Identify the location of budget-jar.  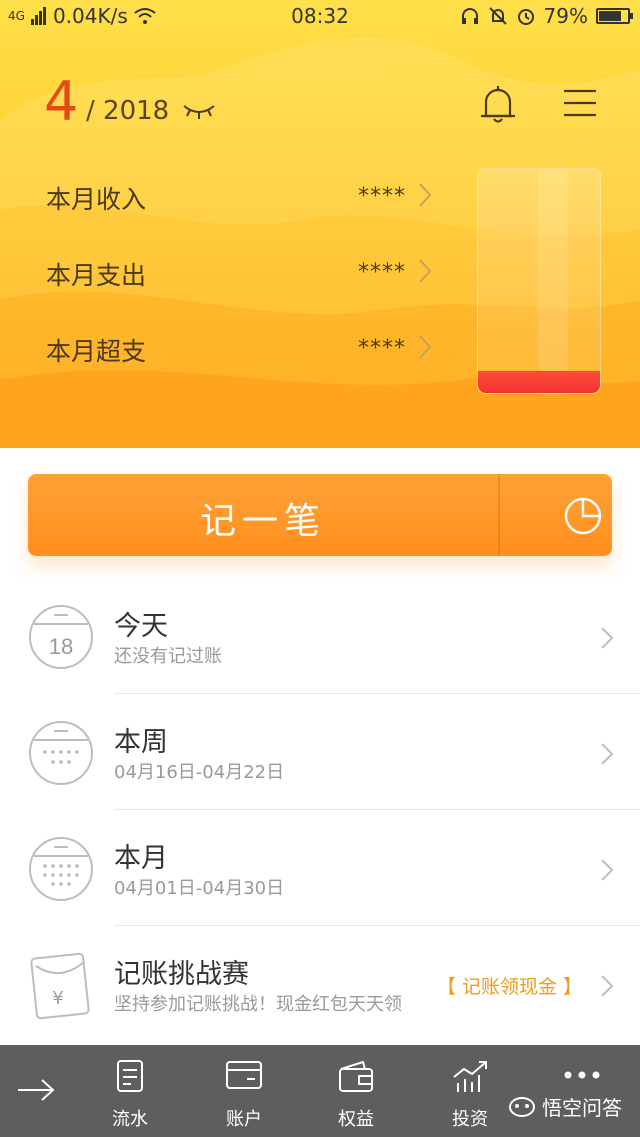
(539, 281).